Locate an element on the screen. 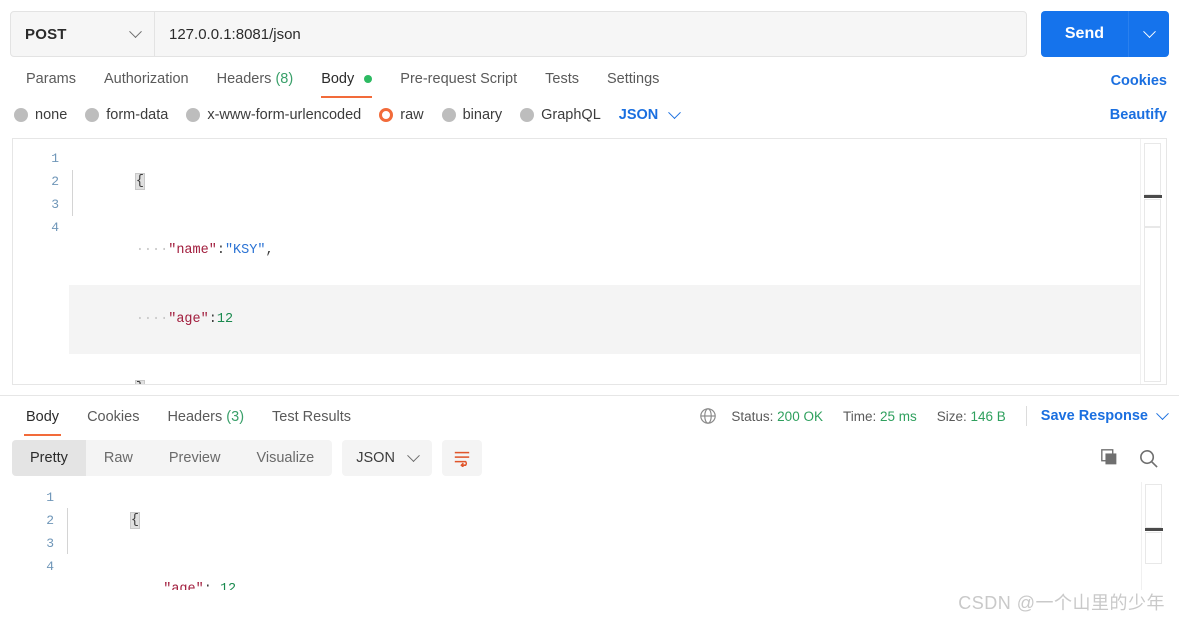 Image resolution: width=1179 pixels, height=623 pixels. save-response-button: Save Response is located at coordinates (1104, 415).